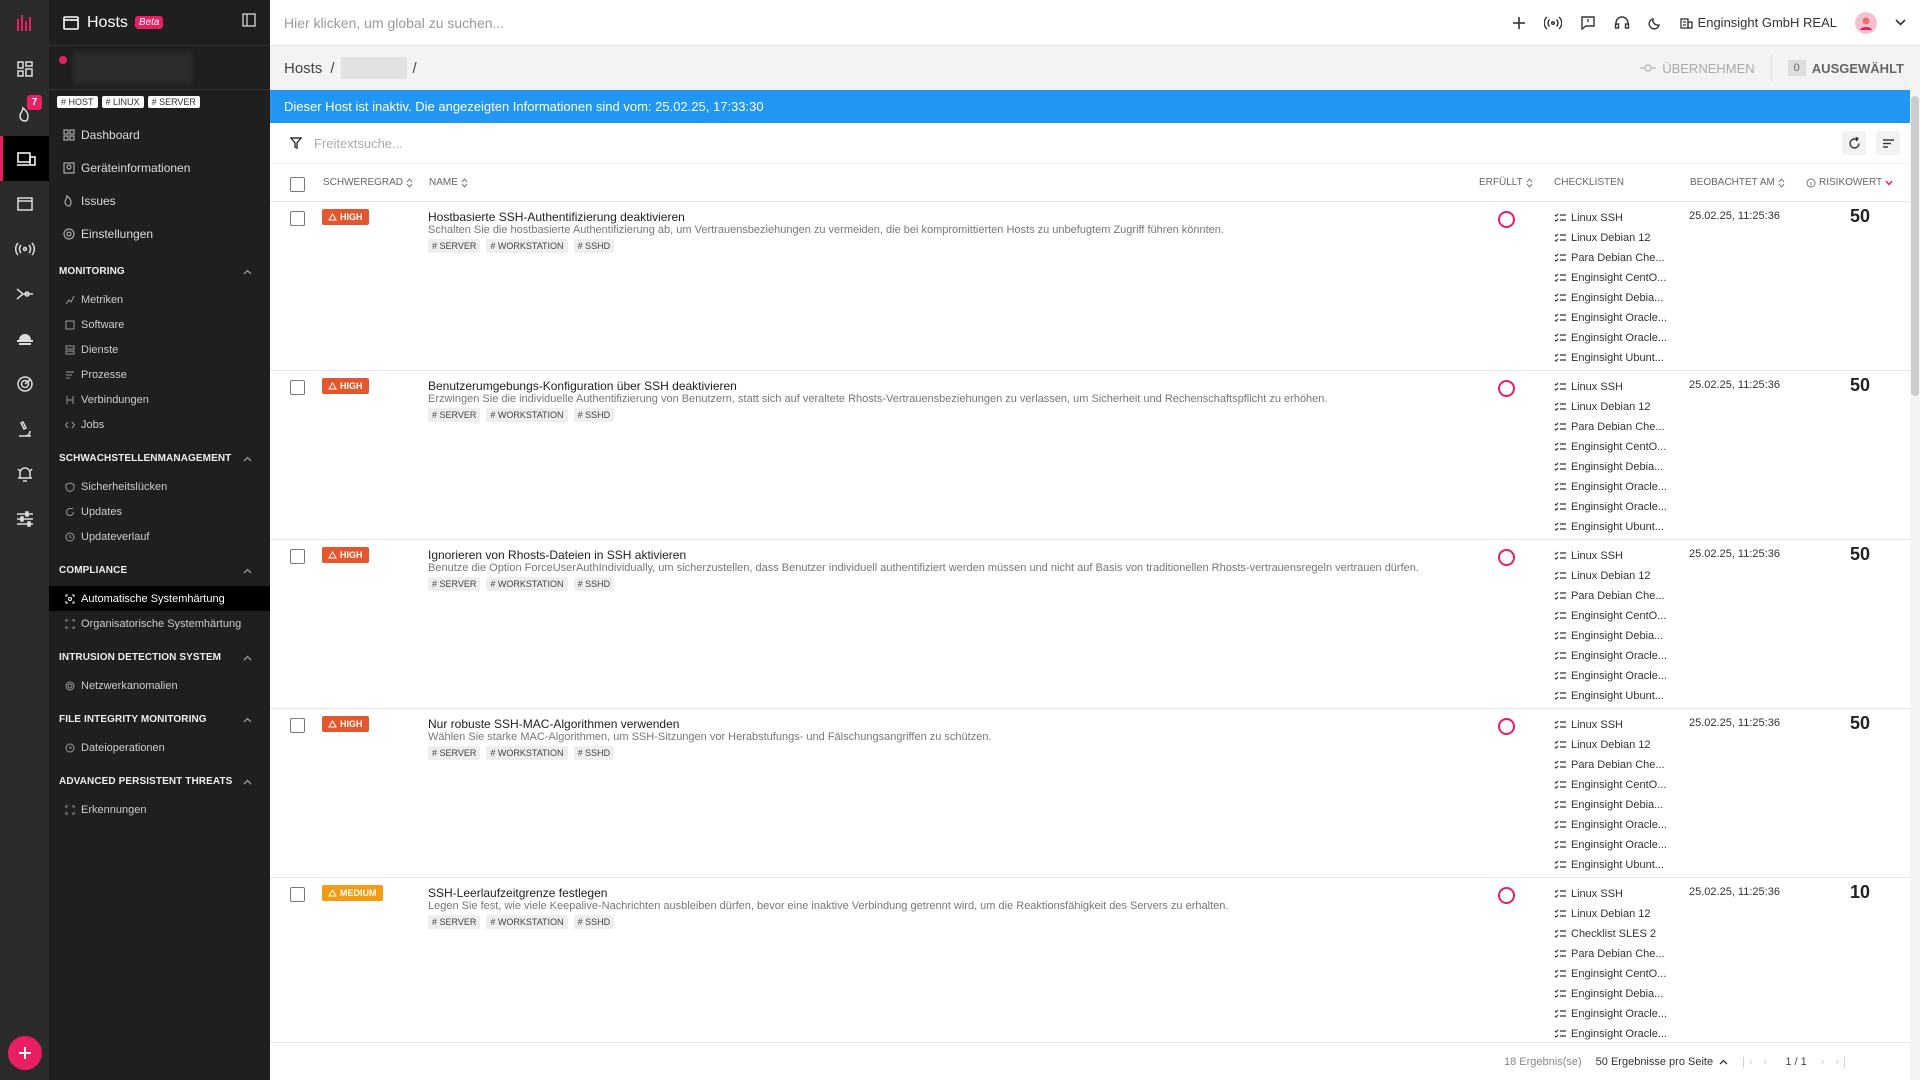 This screenshot has height=1080, width=1920. Describe the element at coordinates (159, 570) in the screenshot. I see `section-compliance: COMPLIANCE` at that location.